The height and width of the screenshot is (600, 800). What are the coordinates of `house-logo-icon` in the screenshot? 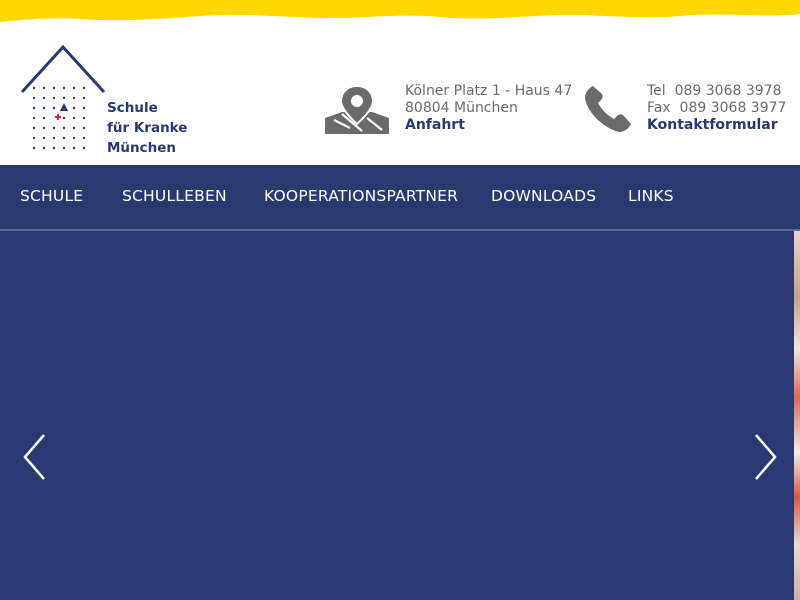 It's located at (63, 97).